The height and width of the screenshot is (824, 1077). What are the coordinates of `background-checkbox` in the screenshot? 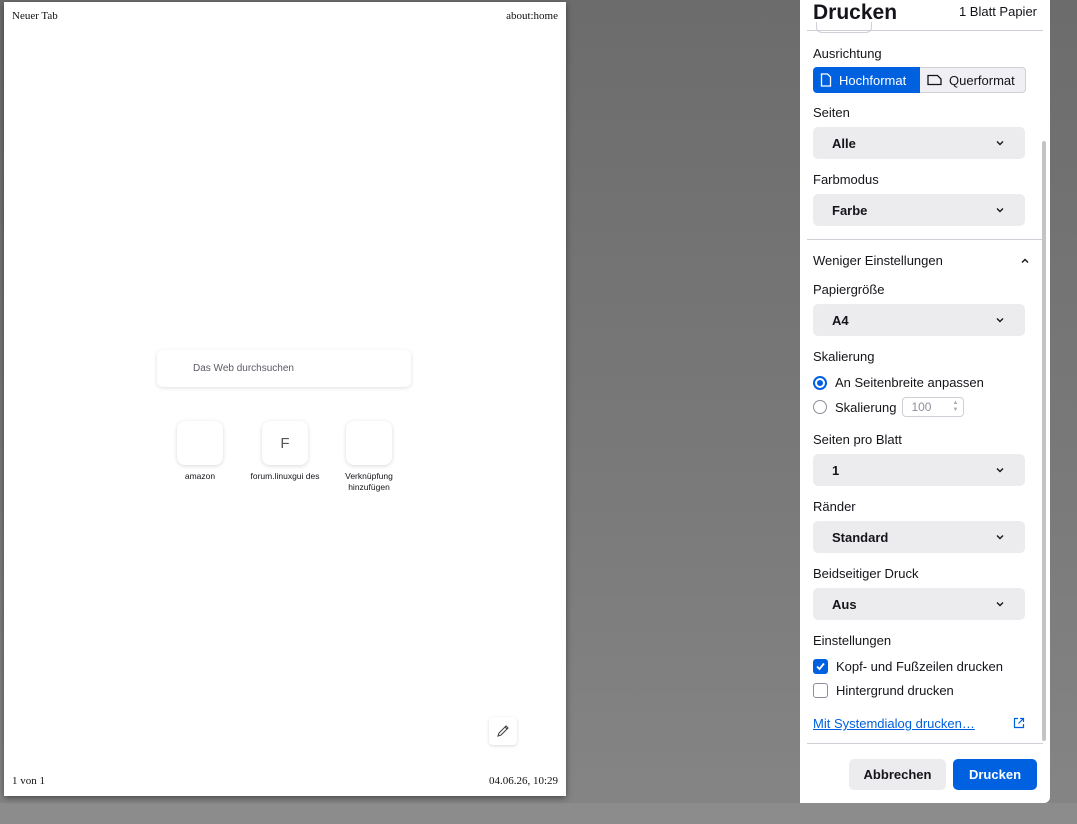 It's located at (820, 690).